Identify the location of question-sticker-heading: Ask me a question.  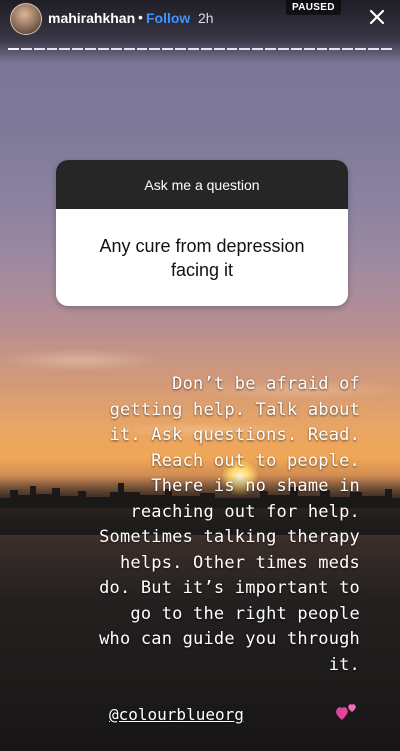
(202, 184).